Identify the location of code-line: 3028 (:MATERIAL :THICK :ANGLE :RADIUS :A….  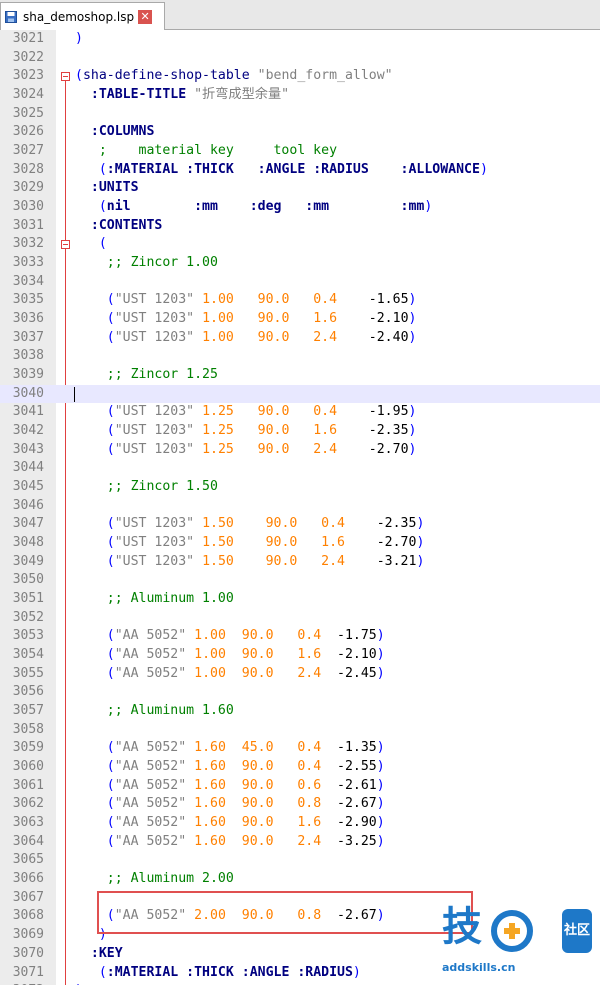
(300, 170).